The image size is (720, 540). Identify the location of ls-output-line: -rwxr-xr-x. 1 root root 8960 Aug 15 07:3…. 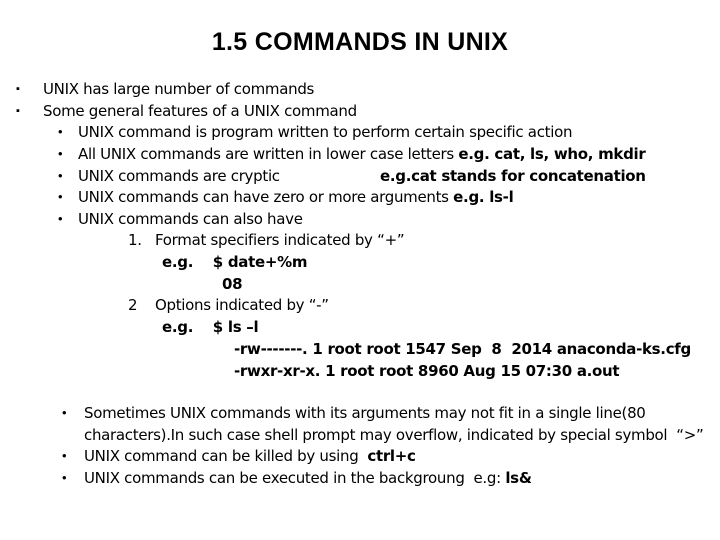
(427, 371).